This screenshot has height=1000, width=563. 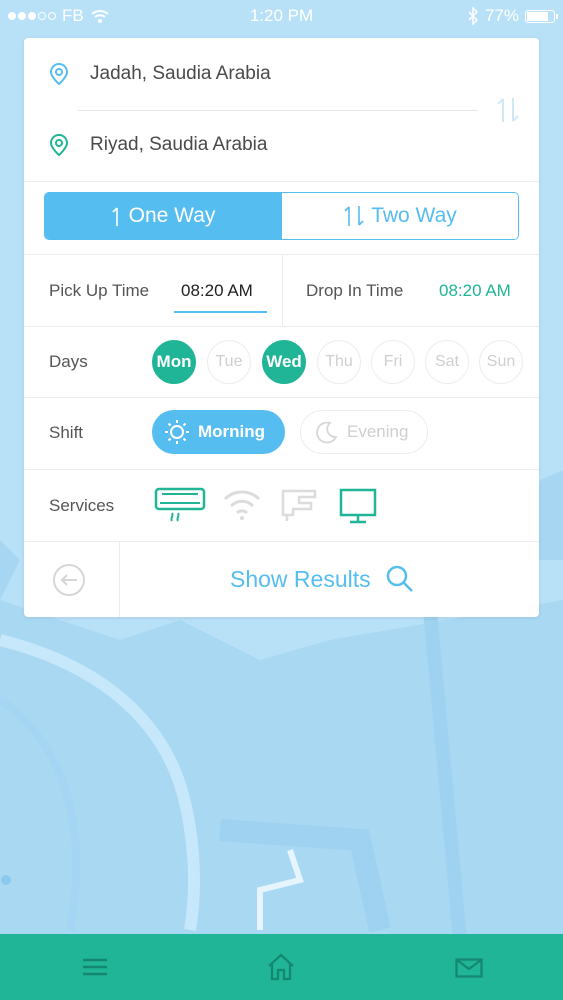 I want to click on evening-label: Evening, so click(x=378, y=431).